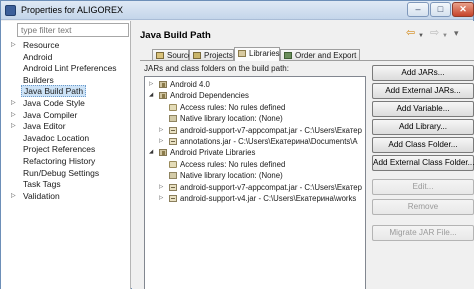 The width and height of the screenshot is (474, 289). What do you see at coordinates (70, 162) in the screenshot?
I see `category-item: Refactoring History` at bounding box center [70, 162].